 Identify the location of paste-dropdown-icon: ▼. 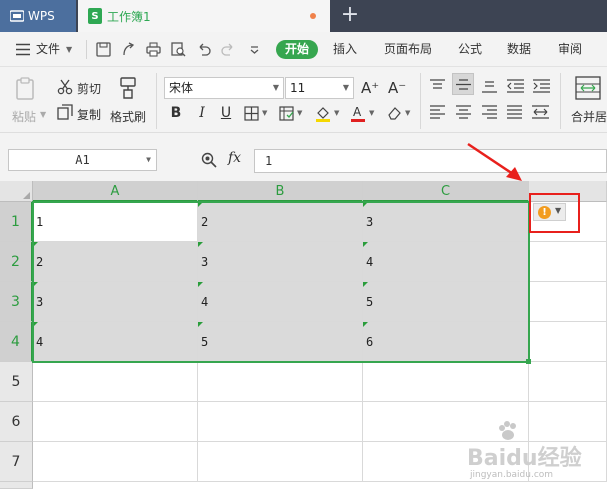
(43, 114).